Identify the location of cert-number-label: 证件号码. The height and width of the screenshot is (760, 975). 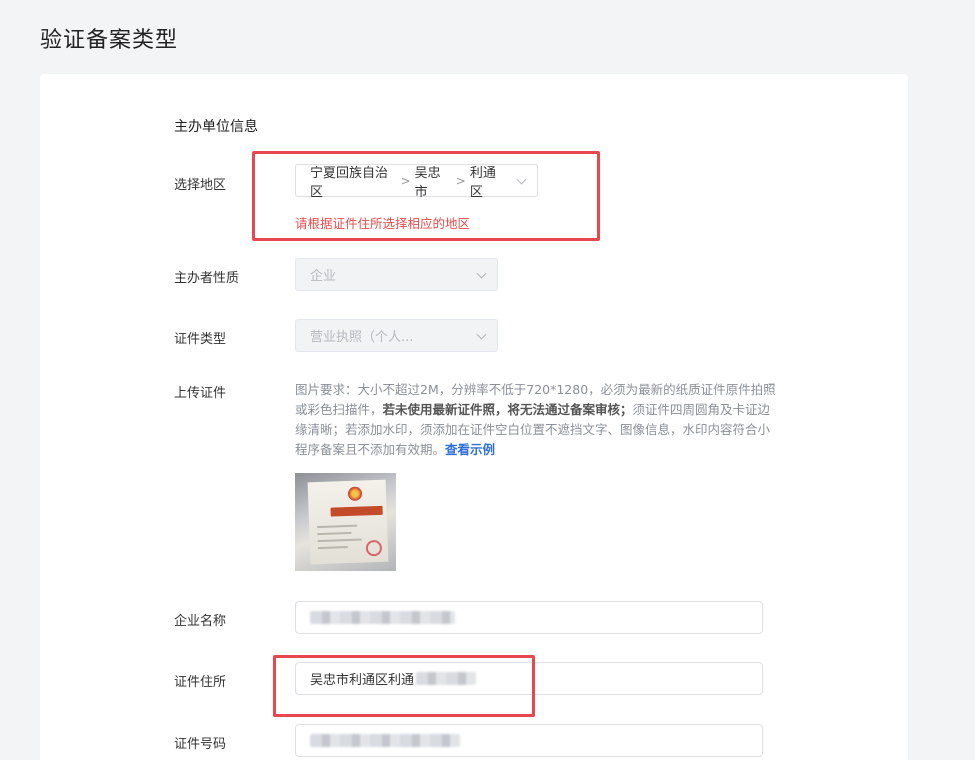
(200, 744).